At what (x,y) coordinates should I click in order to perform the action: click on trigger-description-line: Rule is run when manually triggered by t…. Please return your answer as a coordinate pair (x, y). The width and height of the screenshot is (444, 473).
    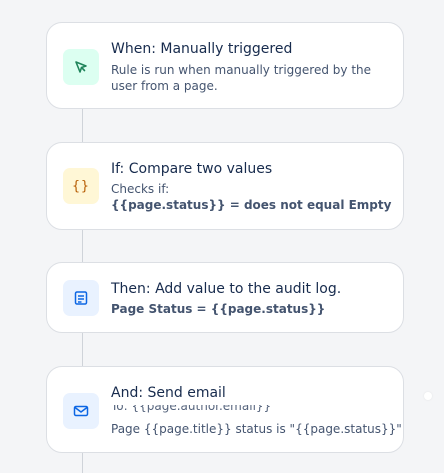
    Looking at the image, I should click on (241, 70).